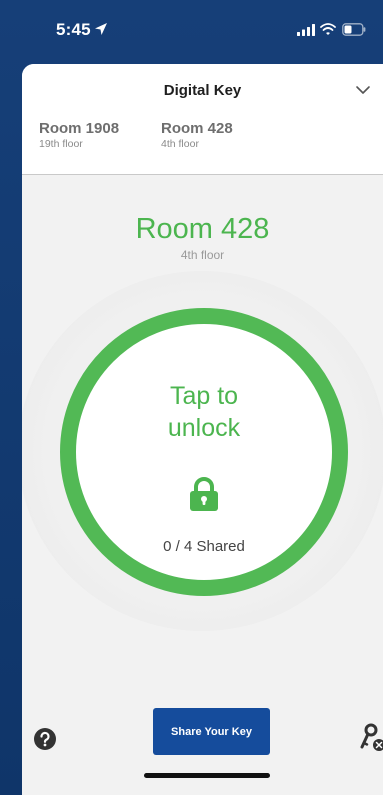  What do you see at coordinates (191, 31) in the screenshot?
I see `status-bar: 5:45` at bounding box center [191, 31].